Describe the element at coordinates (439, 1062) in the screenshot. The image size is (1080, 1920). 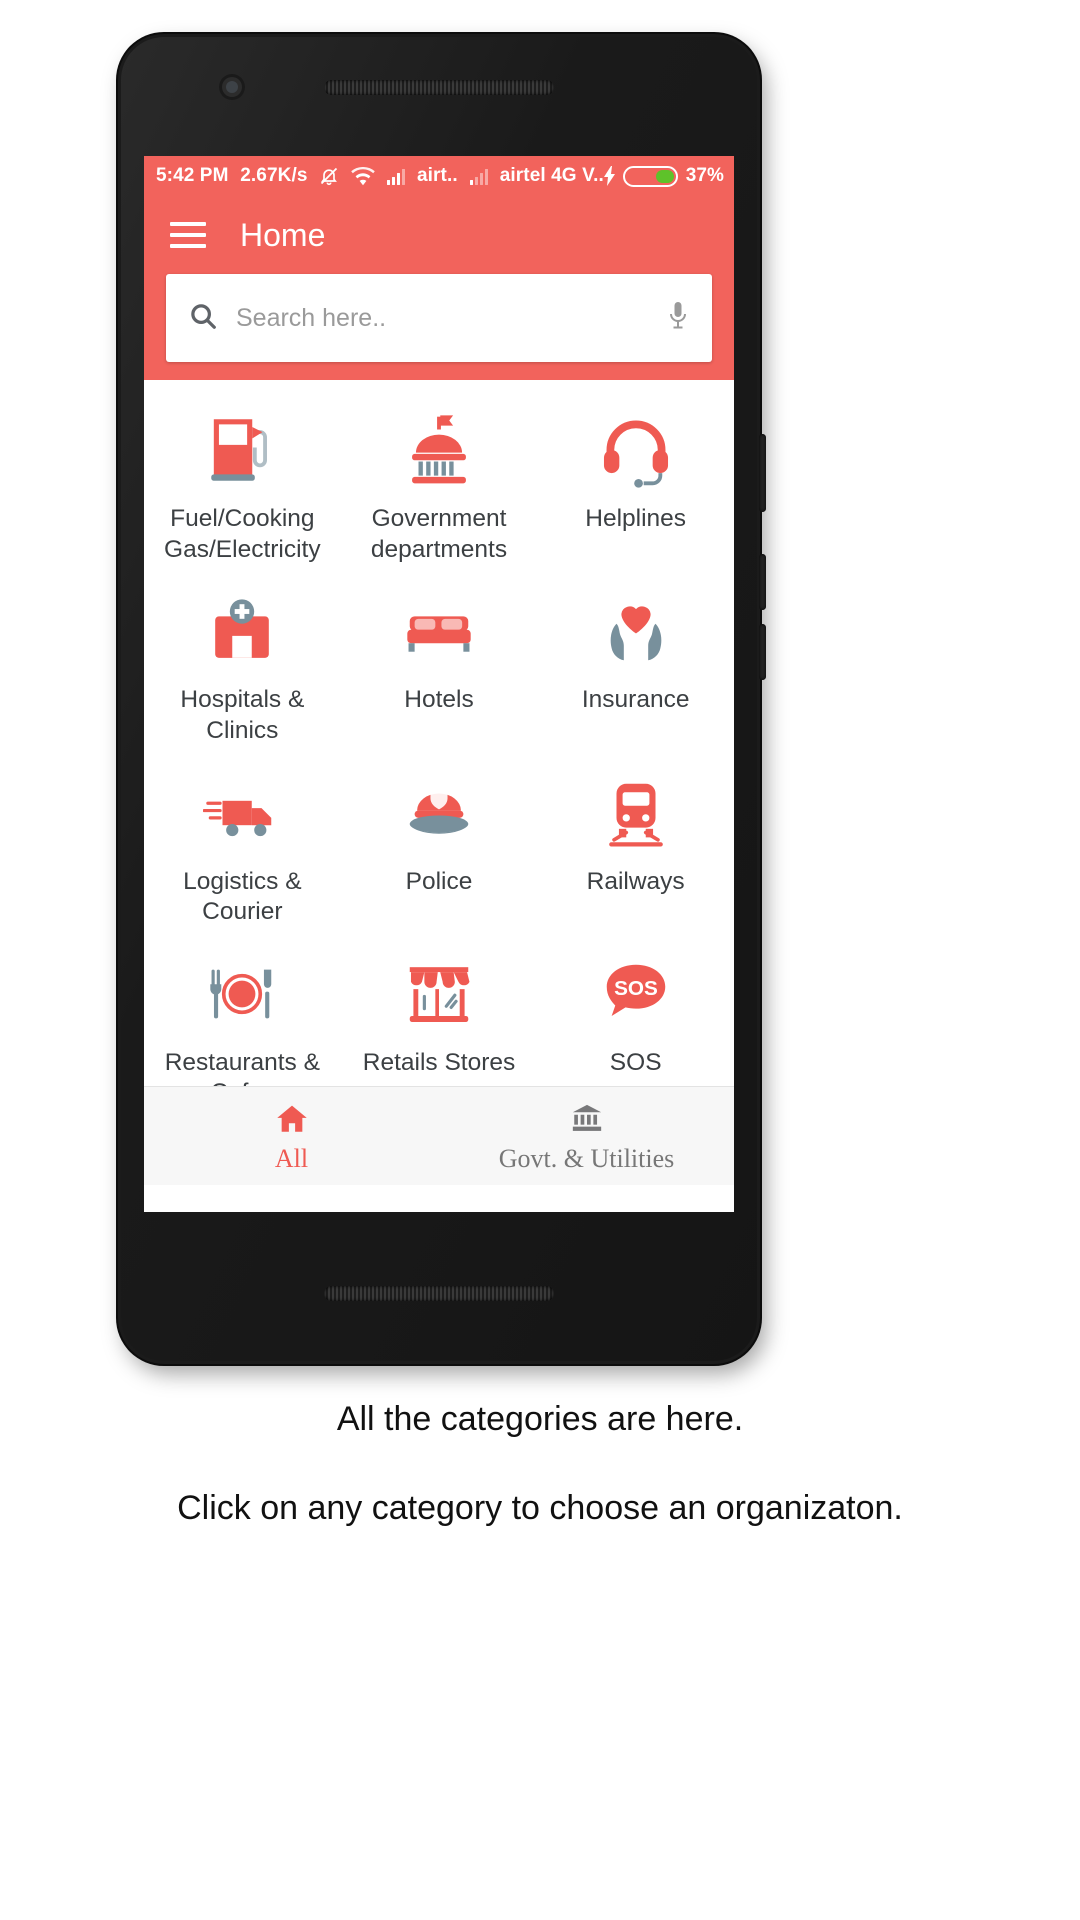
I see `category-label: Retails Stores` at that location.